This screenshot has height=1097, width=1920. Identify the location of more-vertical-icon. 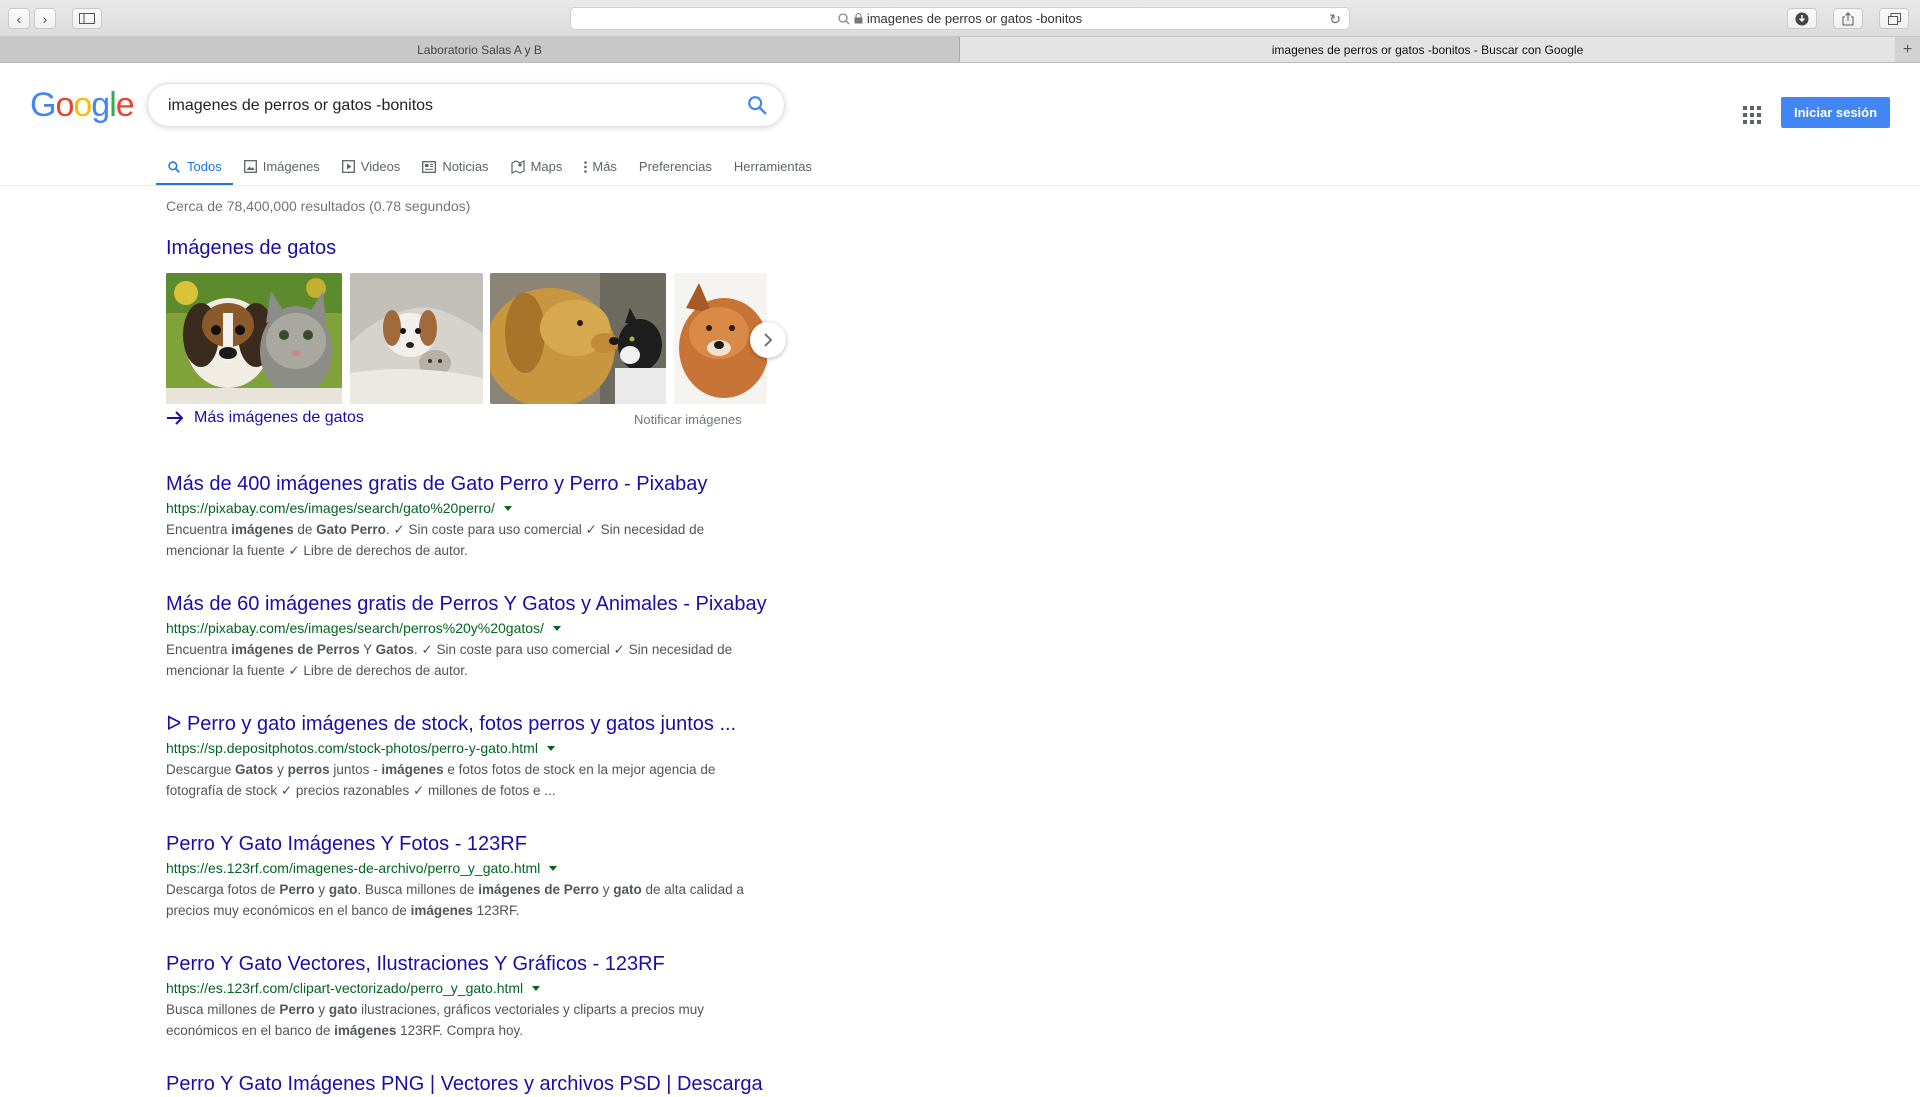
(586, 166).